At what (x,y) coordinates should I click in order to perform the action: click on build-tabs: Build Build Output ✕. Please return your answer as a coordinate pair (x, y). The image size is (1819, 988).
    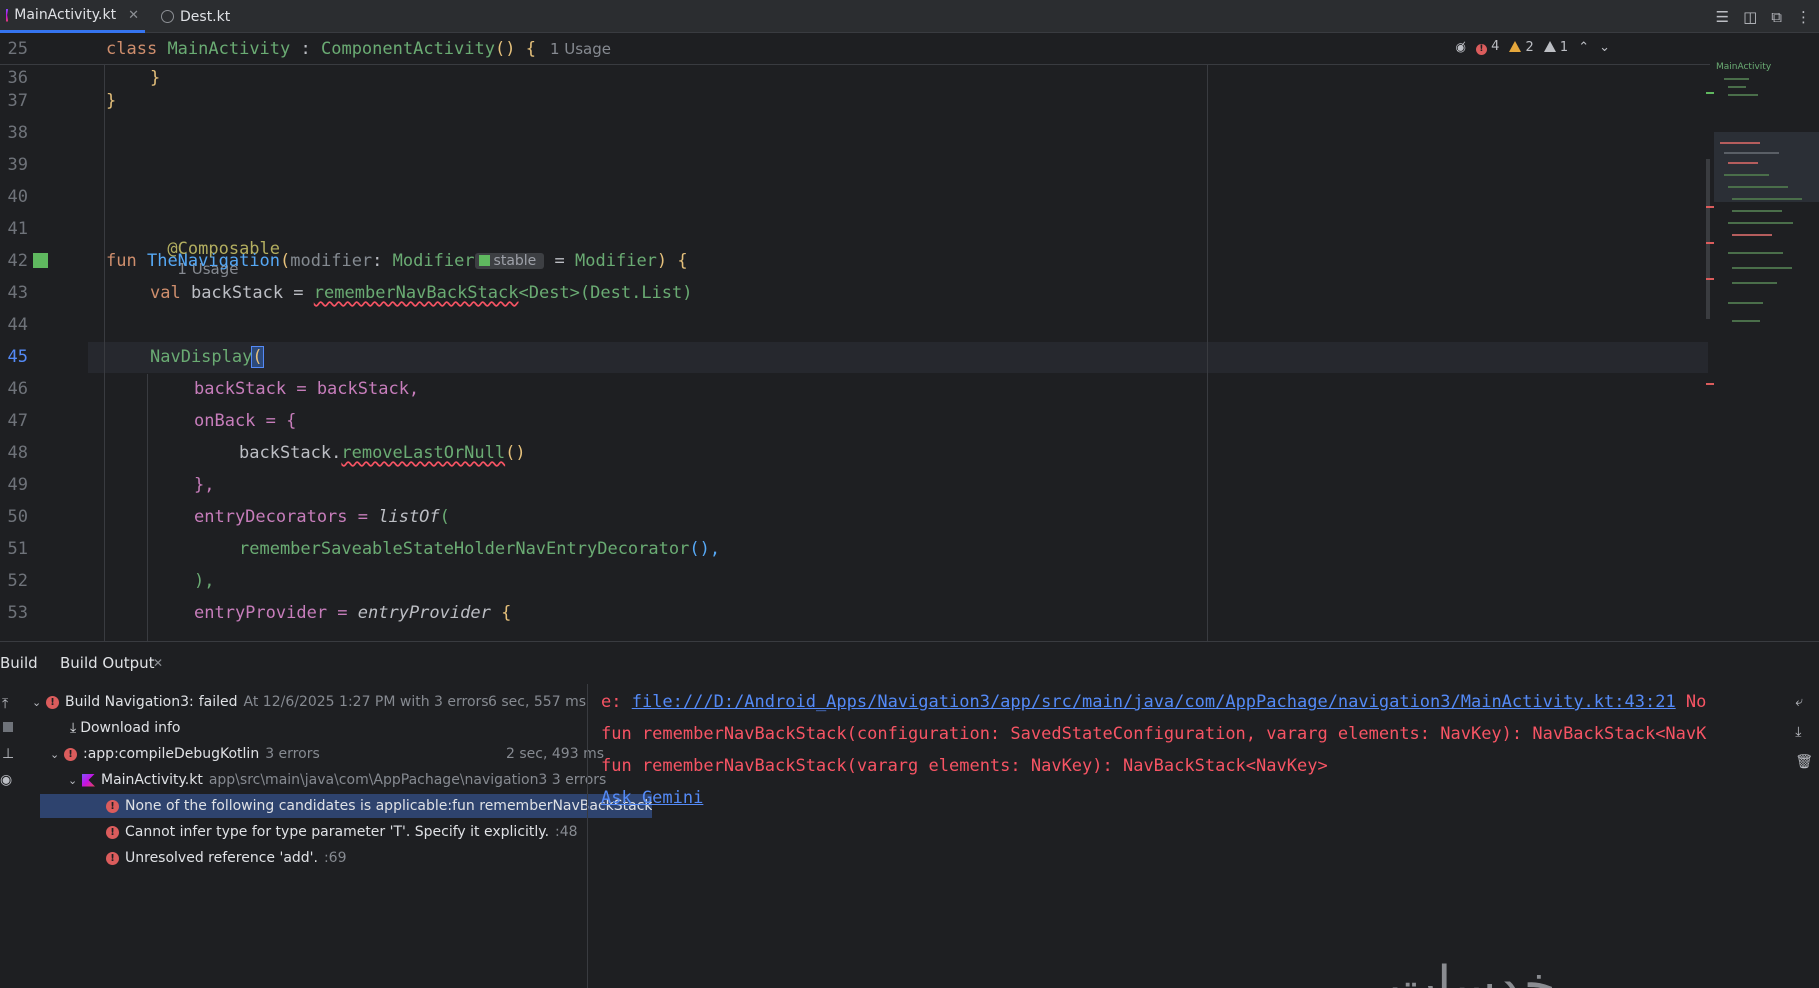
    Looking at the image, I should click on (909, 663).